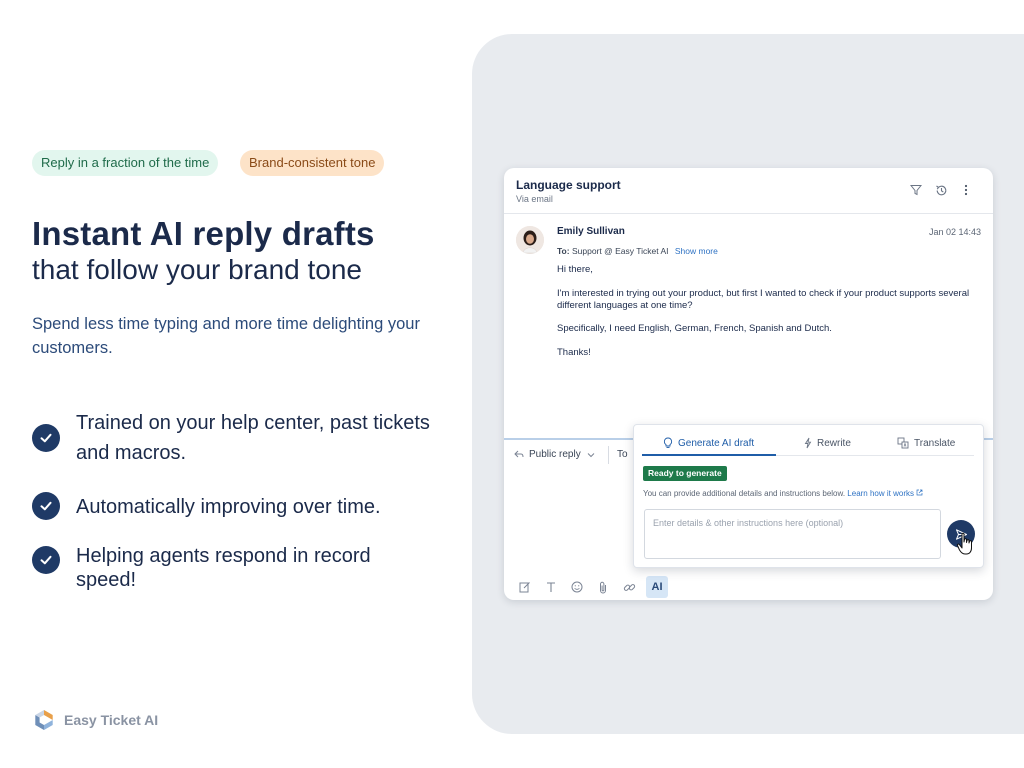 This screenshot has width=1024, height=768. I want to click on chevron-down-icon, so click(591, 454).